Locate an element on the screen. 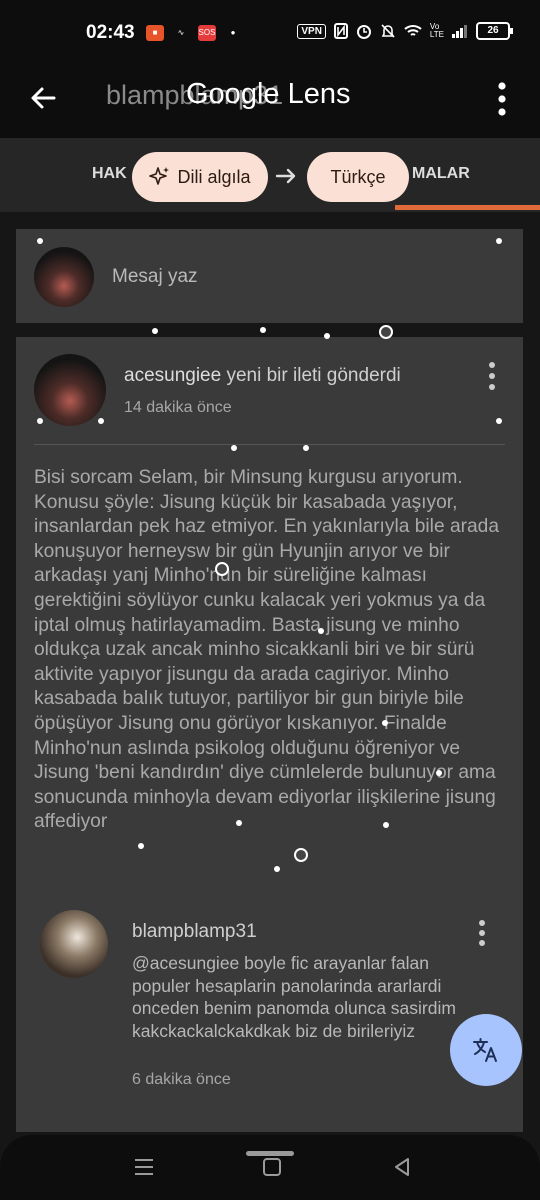  title-area: blampblamp31 Google Lens is located at coordinates (256, 98).